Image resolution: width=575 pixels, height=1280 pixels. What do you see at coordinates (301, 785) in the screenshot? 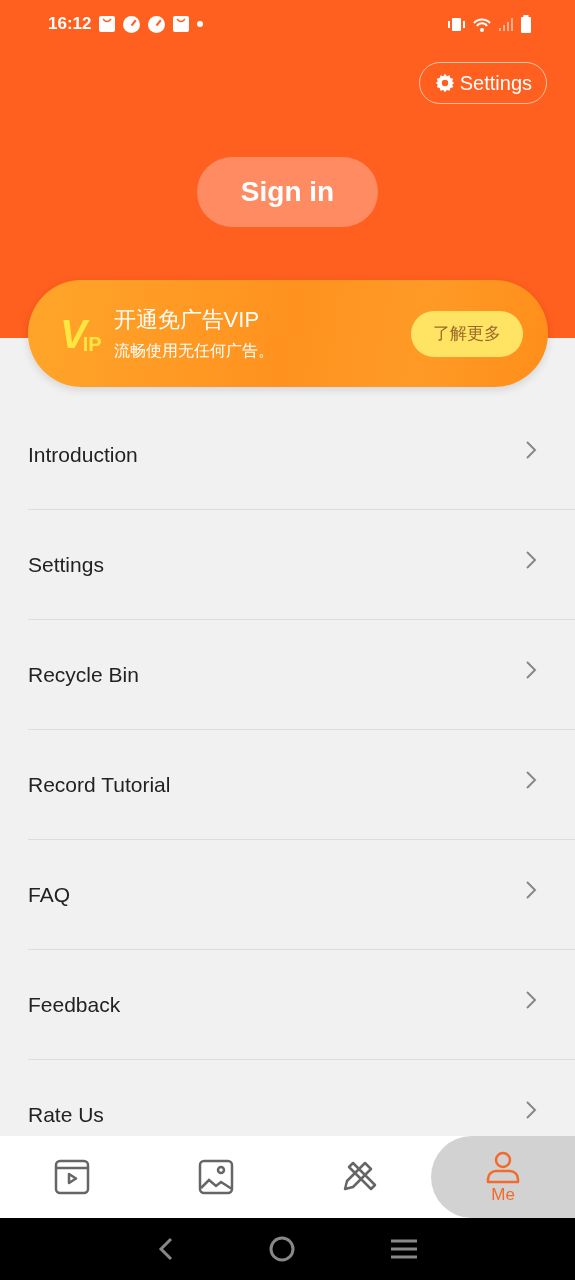
I see `menu-item: Record Tutorial` at bounding box center [301, 785].